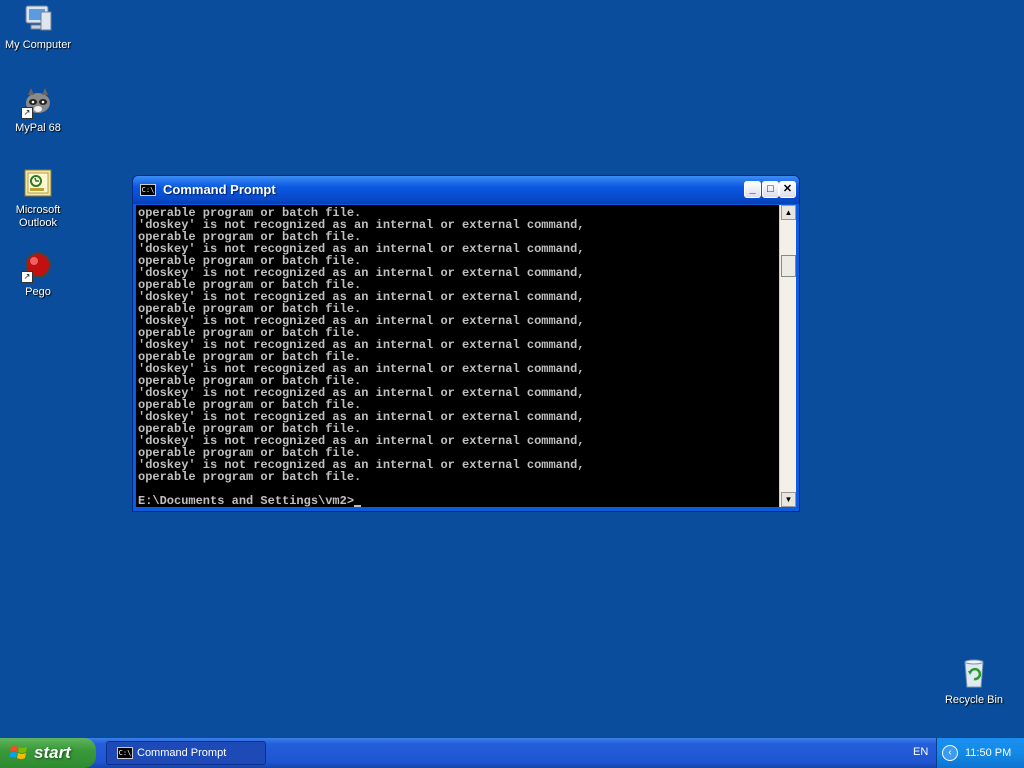 The image size is (1024, 768). Describe the element at coordinates (38, 102) in the screenshot. I see `raccoon-browser-icon: ↗` at that location.